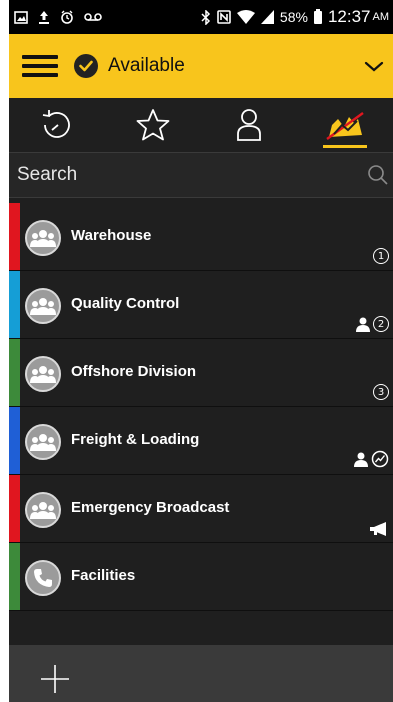 Image resolution: width=393 pixels, height=702 pixels. Describe the element at coordinates (44, 17) in the screenshot. I see `upload-icon` at that location.